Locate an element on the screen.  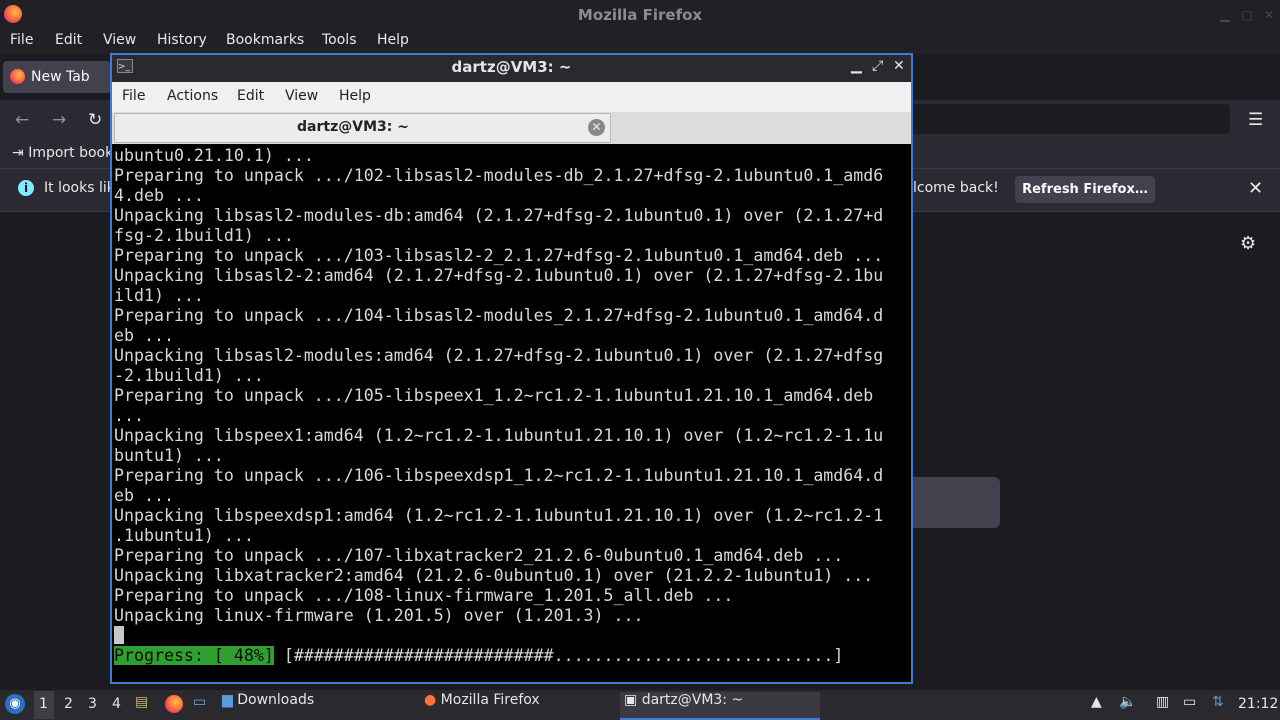
forward-icon: → is located at coordinates (59, 120).